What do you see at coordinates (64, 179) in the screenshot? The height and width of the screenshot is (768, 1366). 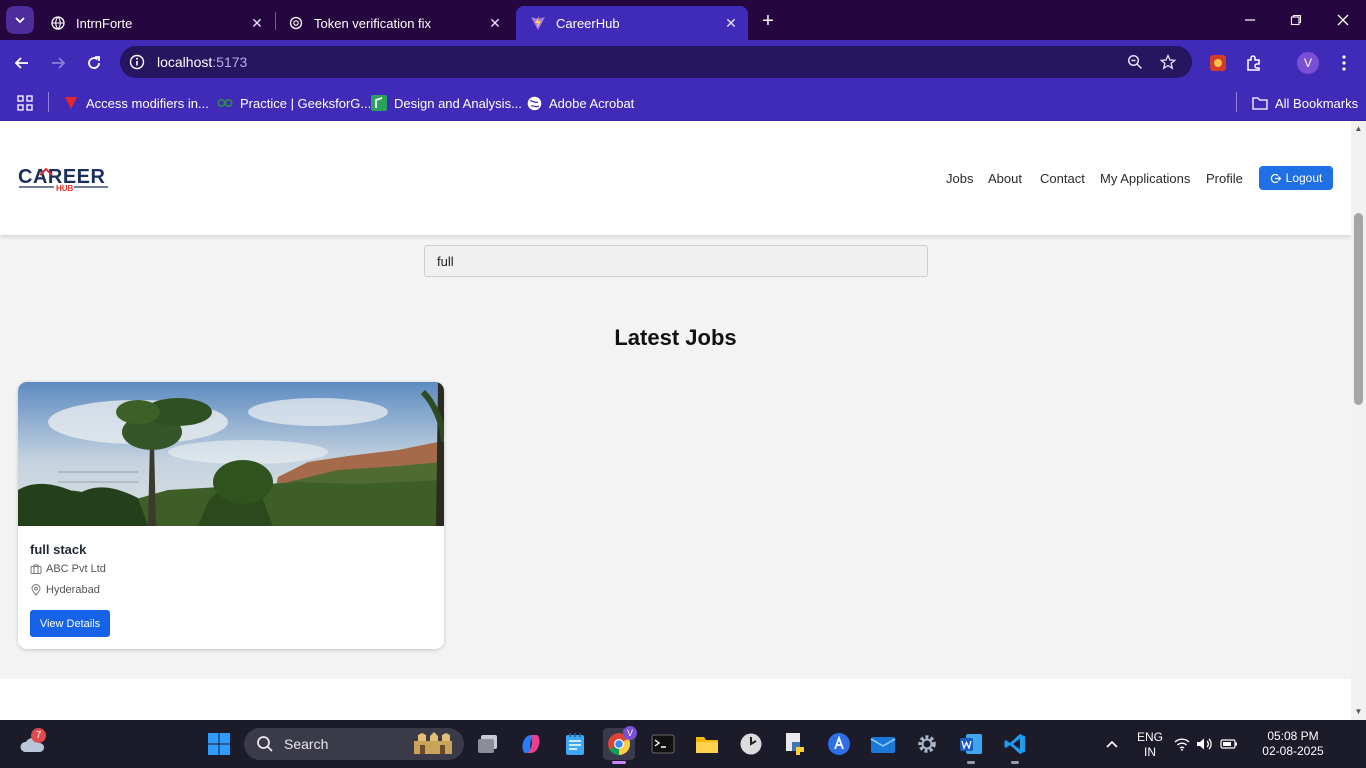 I see `careerhub-logo: CAREER HUB` at bounding box center [64, 179].